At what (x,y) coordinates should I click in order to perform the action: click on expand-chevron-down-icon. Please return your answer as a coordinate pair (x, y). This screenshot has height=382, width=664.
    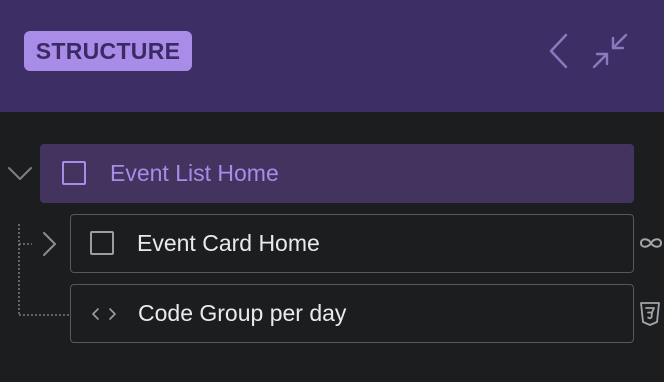
    Looking at the image, I should click on (20, 174).